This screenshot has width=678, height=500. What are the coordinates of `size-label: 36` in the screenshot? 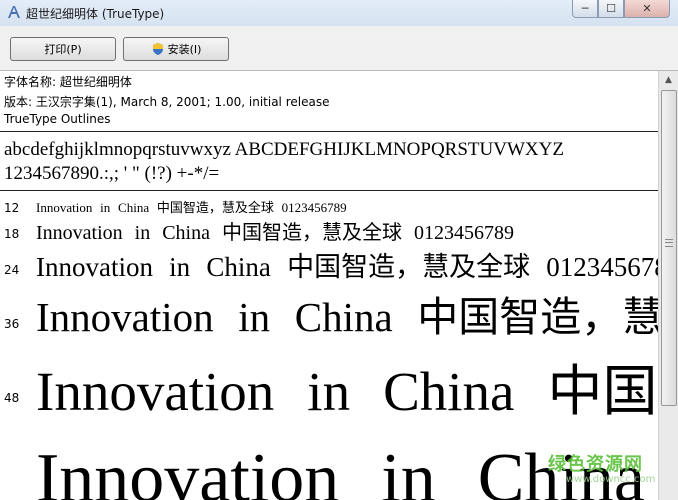 It's located at (12, 324).